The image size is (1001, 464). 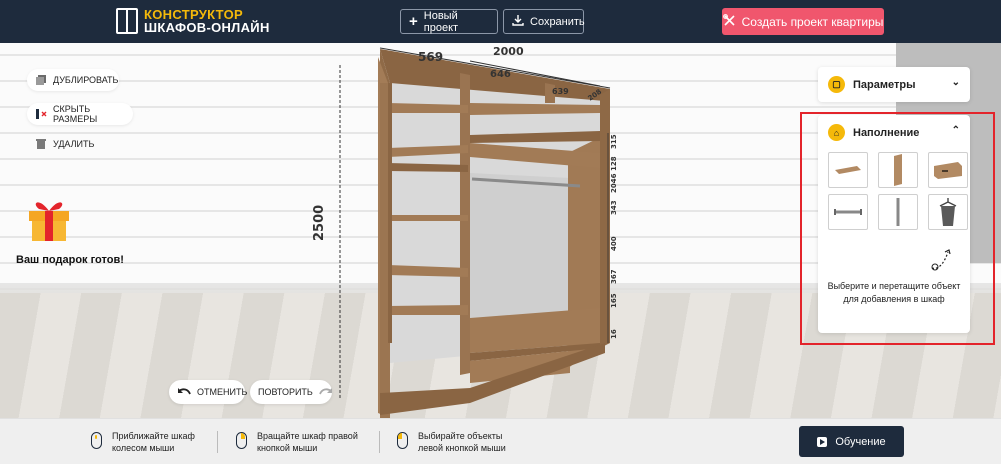 I want to click on dimension-height: 2046, so click(x=614, y=183).